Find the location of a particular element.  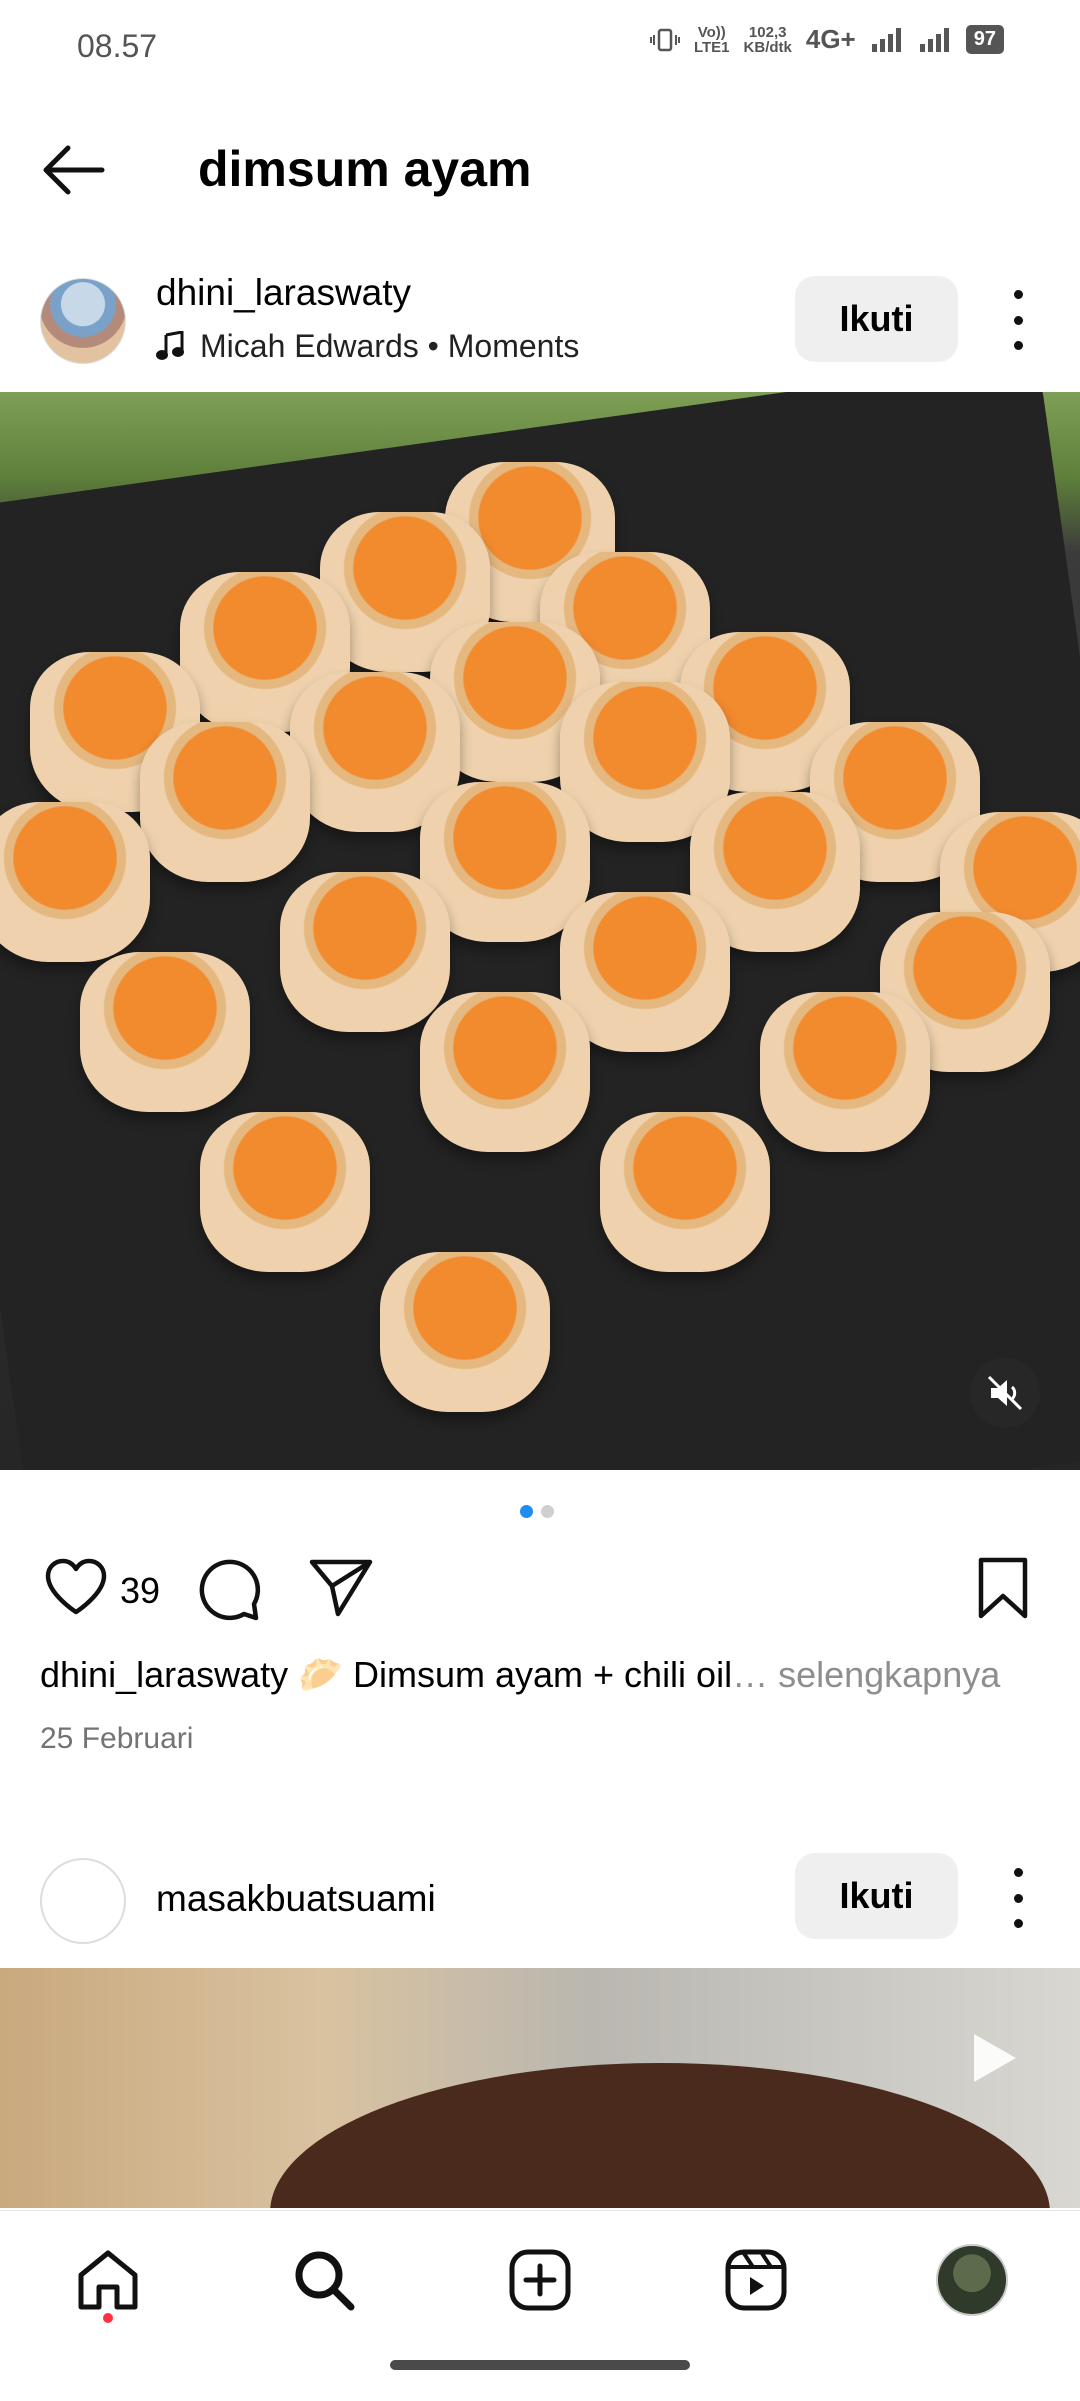

post-author-username-2: masakbuatsuami is located at coordinates (296, 1899).